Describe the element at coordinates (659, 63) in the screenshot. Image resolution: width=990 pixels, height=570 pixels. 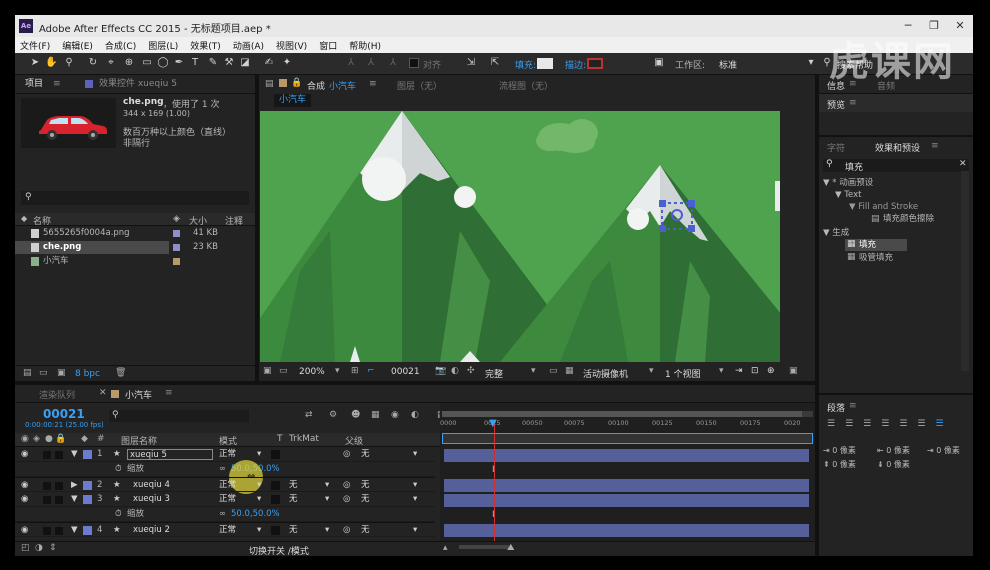
I see `render-icon: ▣` at that location.